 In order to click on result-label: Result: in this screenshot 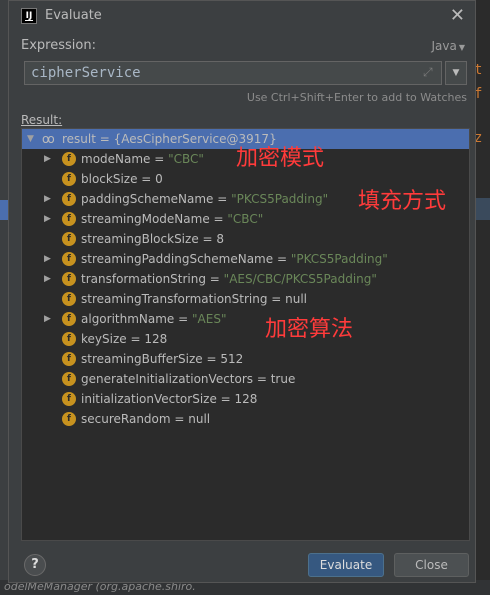, I will do `click(42, 120)`.